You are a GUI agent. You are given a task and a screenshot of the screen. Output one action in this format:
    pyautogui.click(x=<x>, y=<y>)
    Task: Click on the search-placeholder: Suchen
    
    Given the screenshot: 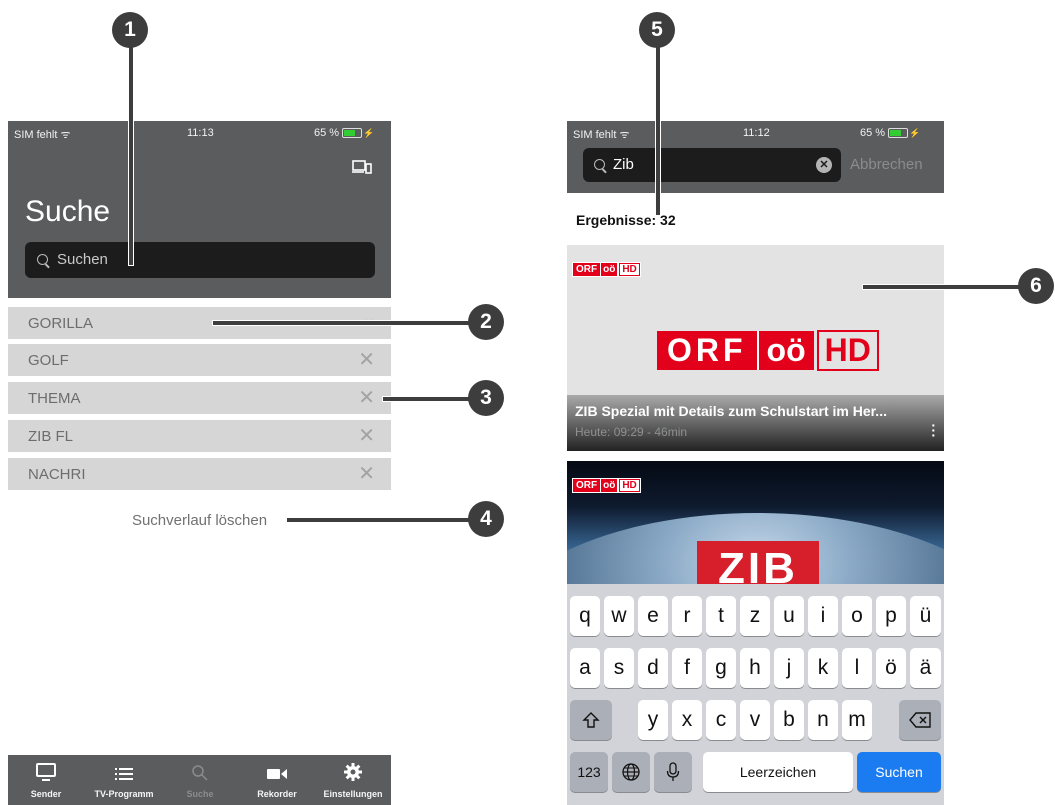 What is the action you would take?
    pyautogui.click(x=82, y=259)
    